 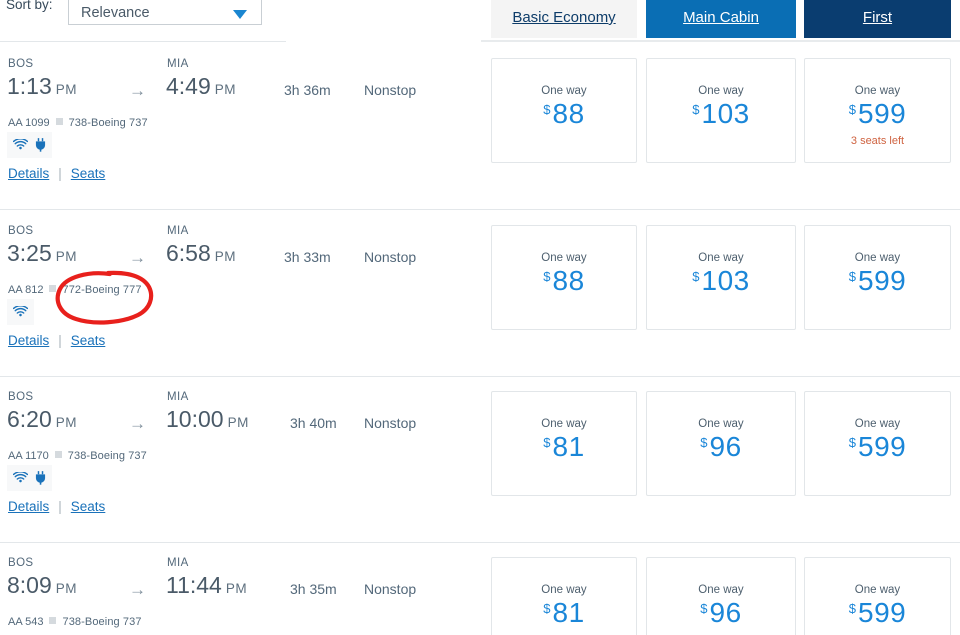 What do you see at coordinates (29, 123) in the screenshot?
I see `flight-number: AA 1099` at bounding box center [29, 123].